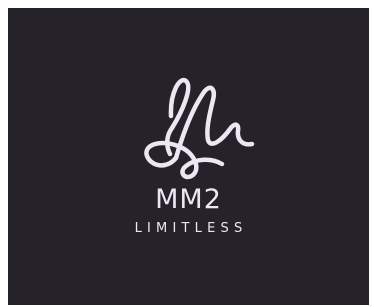 The width and height of the screenshot is (374, 307). What do you see at coordinates (184, 160) in the screenshot?
I see `monogram-stroke-swoosh` at bounding box center [184, 160].